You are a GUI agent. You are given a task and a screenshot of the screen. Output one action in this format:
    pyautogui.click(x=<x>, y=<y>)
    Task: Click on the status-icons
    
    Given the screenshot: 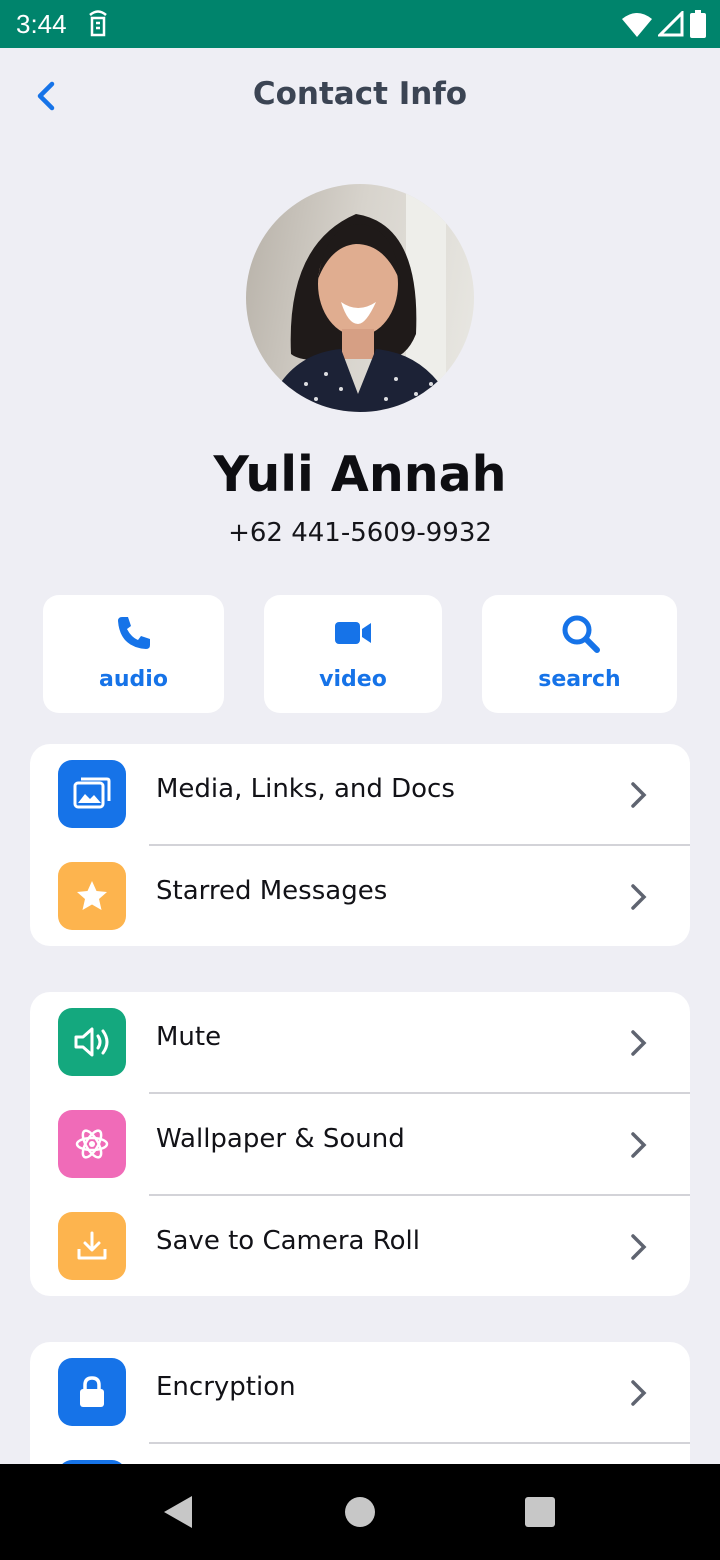 What is the action you would take?
    pyautogui.click(x=664, y=24)
    